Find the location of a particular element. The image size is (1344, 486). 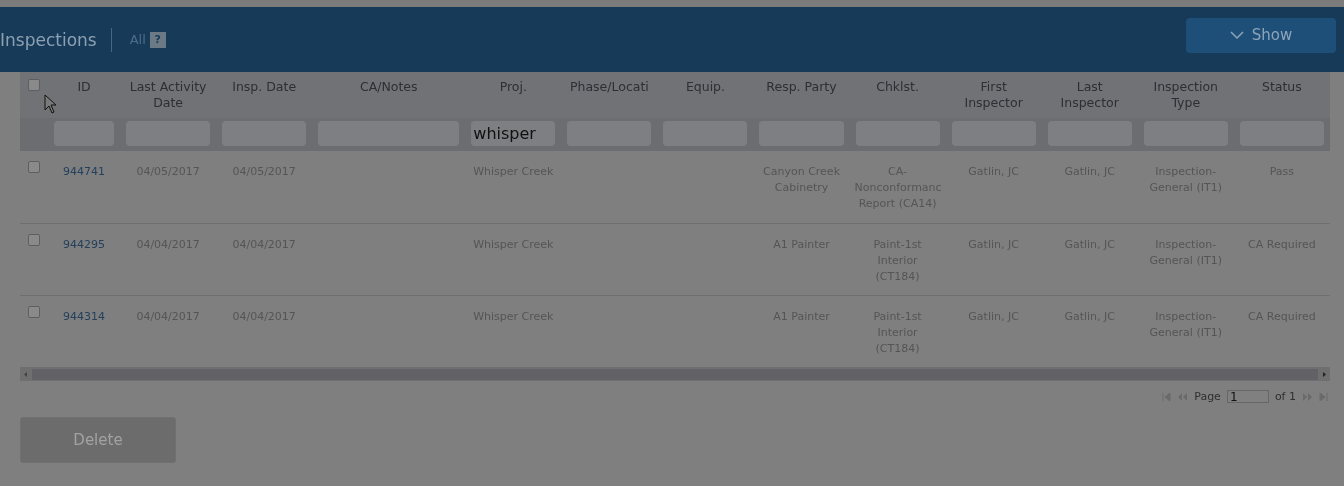

page-count: of 1 is located at coordinates (1285, 396).